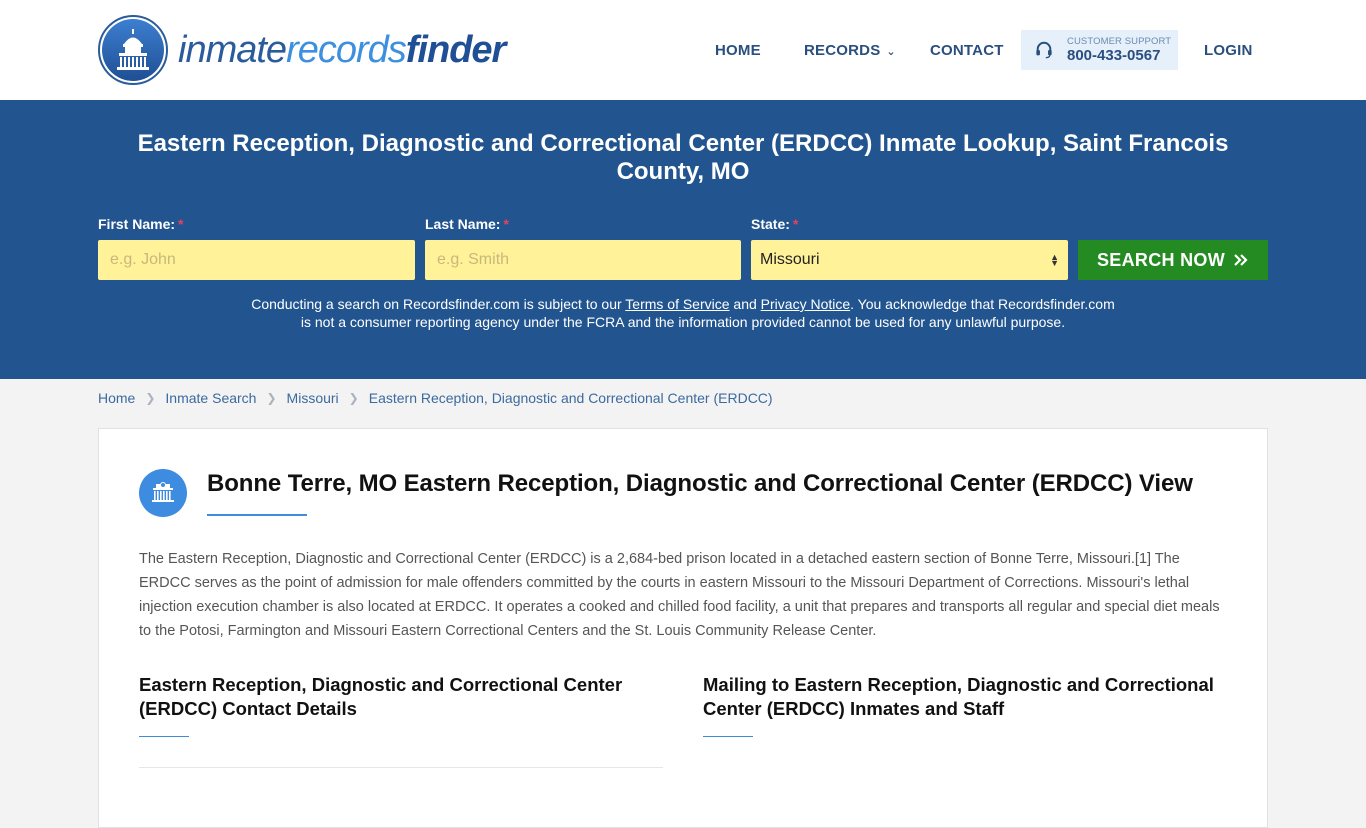 This screenshot has width=1366, height=828. Describe the element at coordinates (583, 260) in the screenshot. I see `last-name-input` at that location.